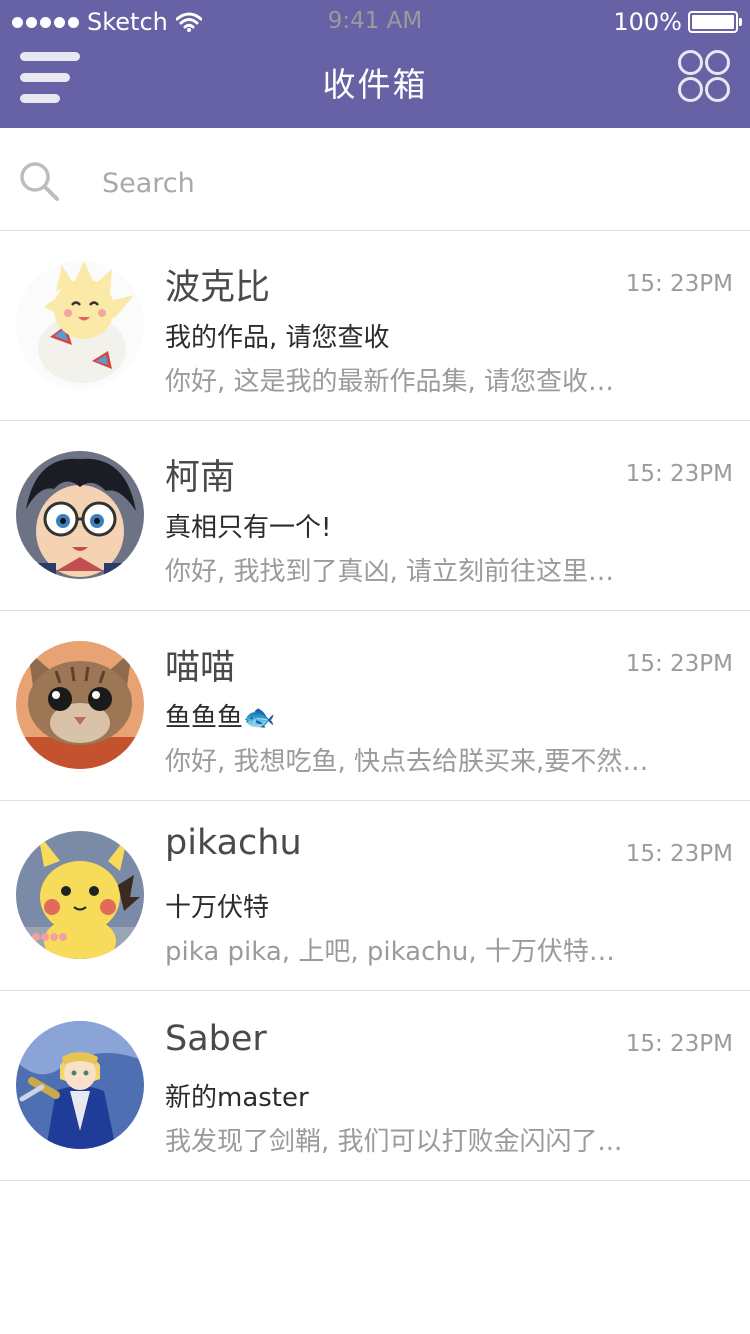 Image resolution: width=750 pixels, height=1334 pixels. Describe the element at coordinates (200, 668) in the screenshot. I see `sender-name: 喵喵` at that location.